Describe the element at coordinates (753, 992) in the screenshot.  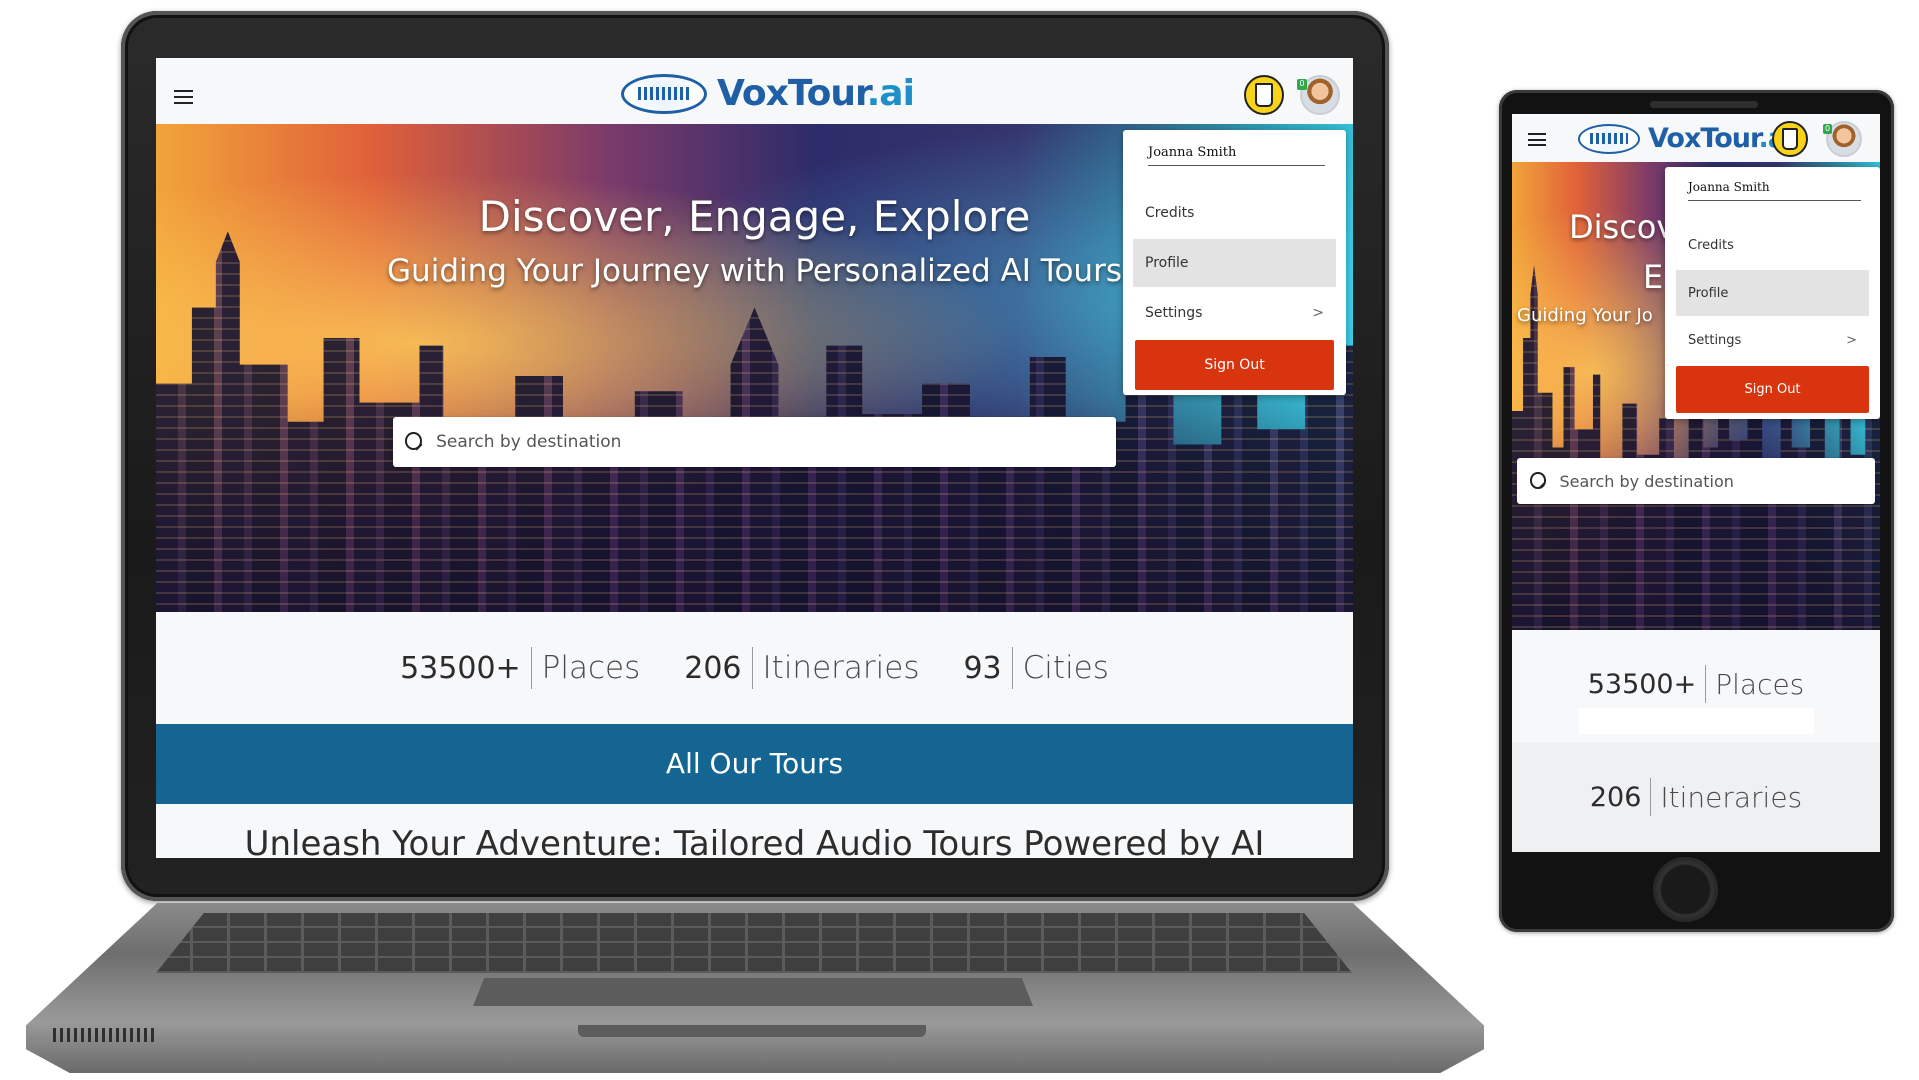
I see `laptop-trackpad` at that location.